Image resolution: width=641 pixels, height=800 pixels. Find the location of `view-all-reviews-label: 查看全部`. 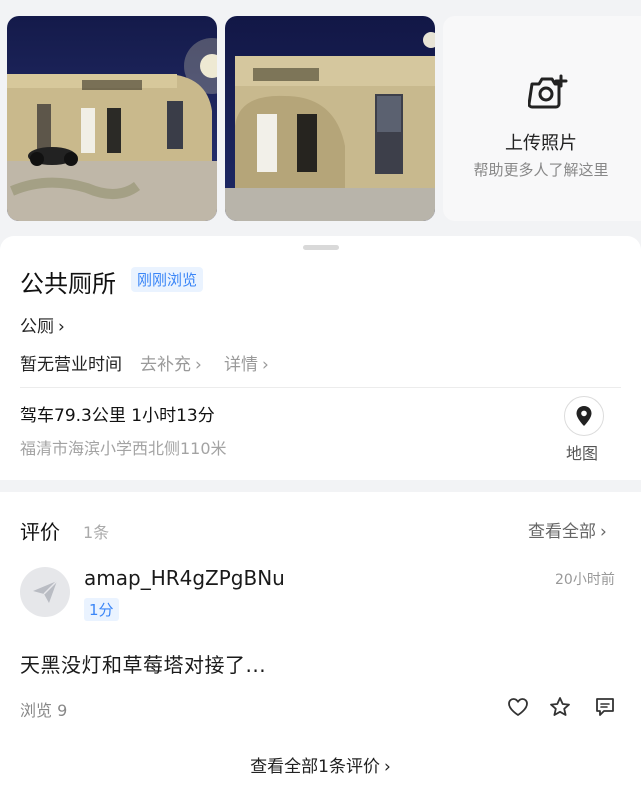

view-all-reviews-label: 查看全部 is located at coordinates (562, 532).